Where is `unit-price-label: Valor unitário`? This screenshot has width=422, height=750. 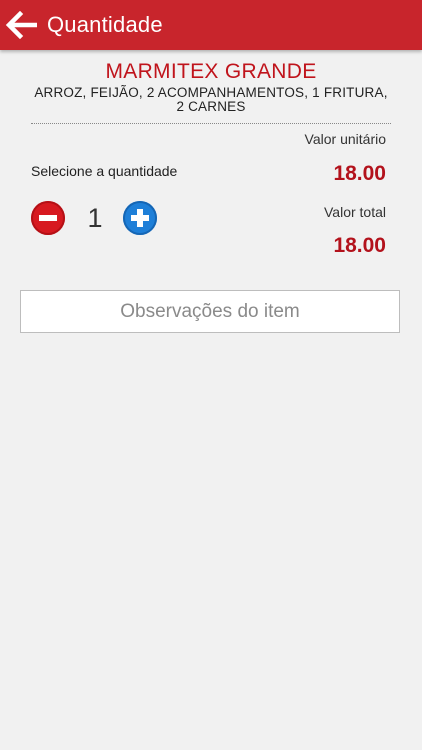
unit-price-label: Valor unitário is located at coordinates (345, 139).